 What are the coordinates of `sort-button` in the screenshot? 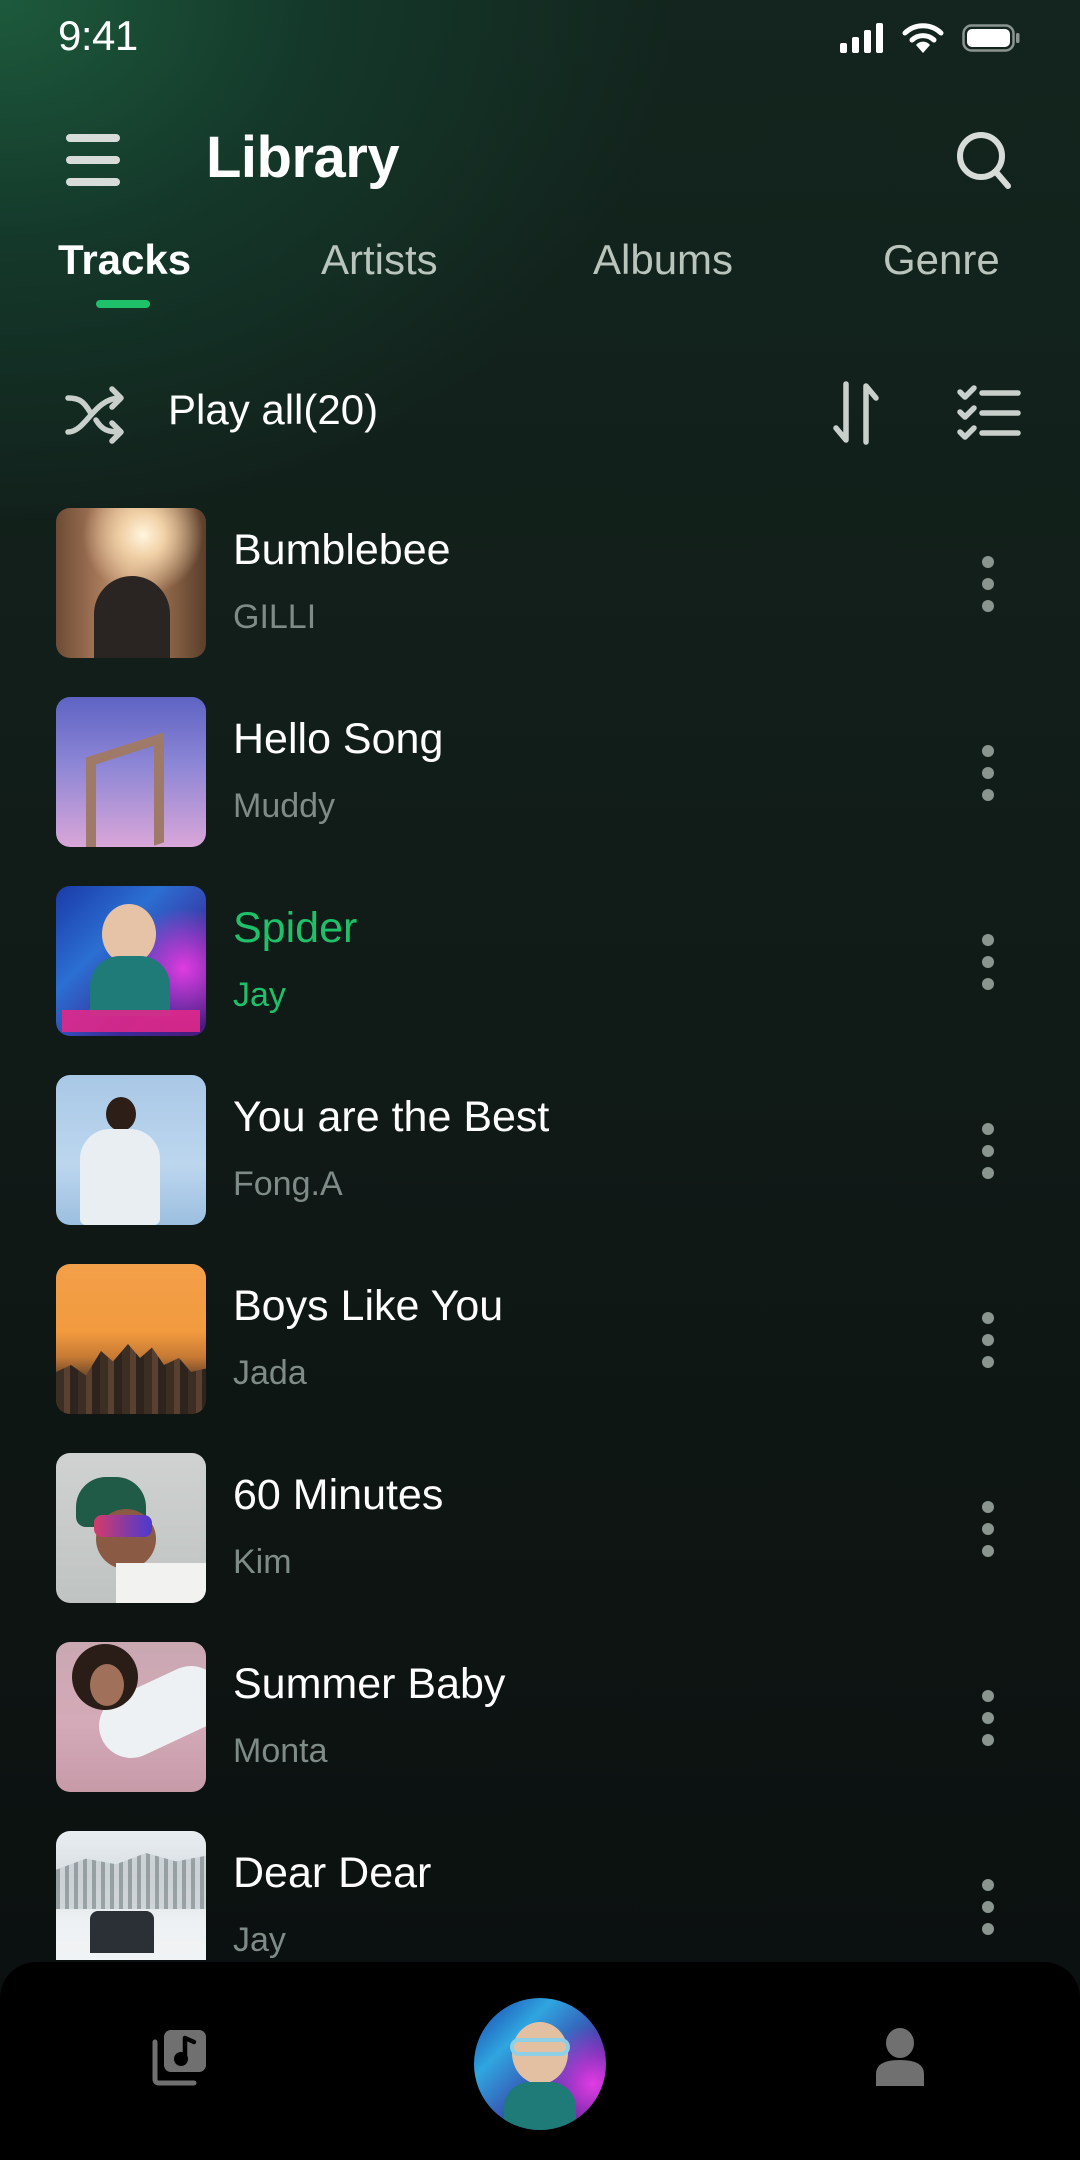 It's located at (858, 413).